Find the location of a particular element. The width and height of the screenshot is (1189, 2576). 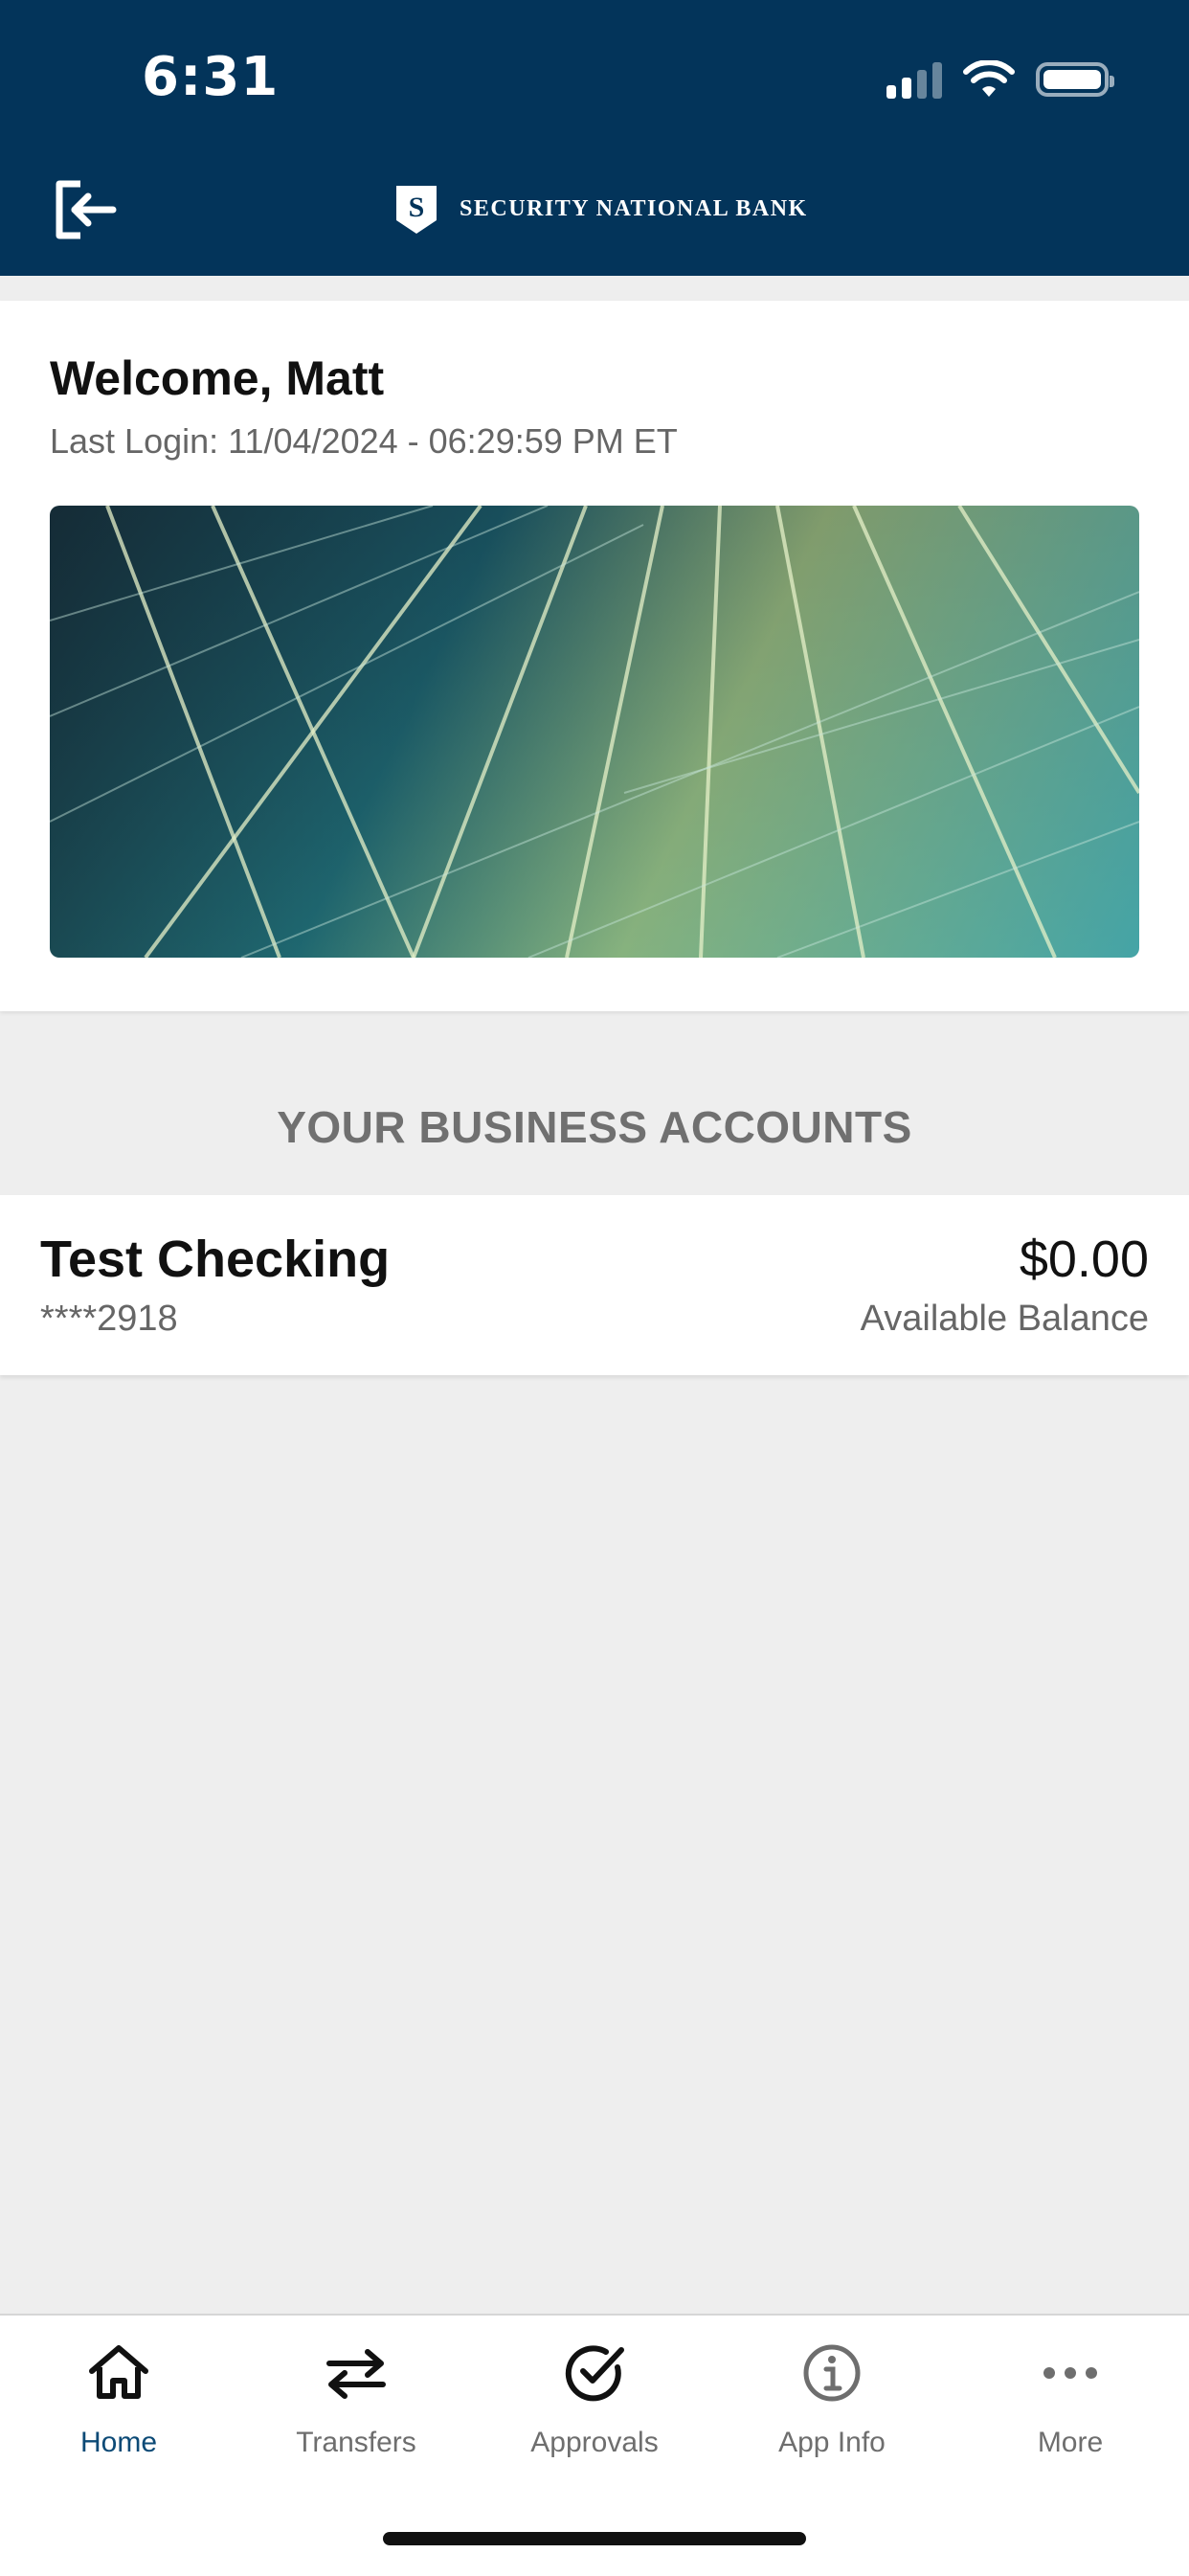

more-dots-icon is located at coordinates (1070, 2373).